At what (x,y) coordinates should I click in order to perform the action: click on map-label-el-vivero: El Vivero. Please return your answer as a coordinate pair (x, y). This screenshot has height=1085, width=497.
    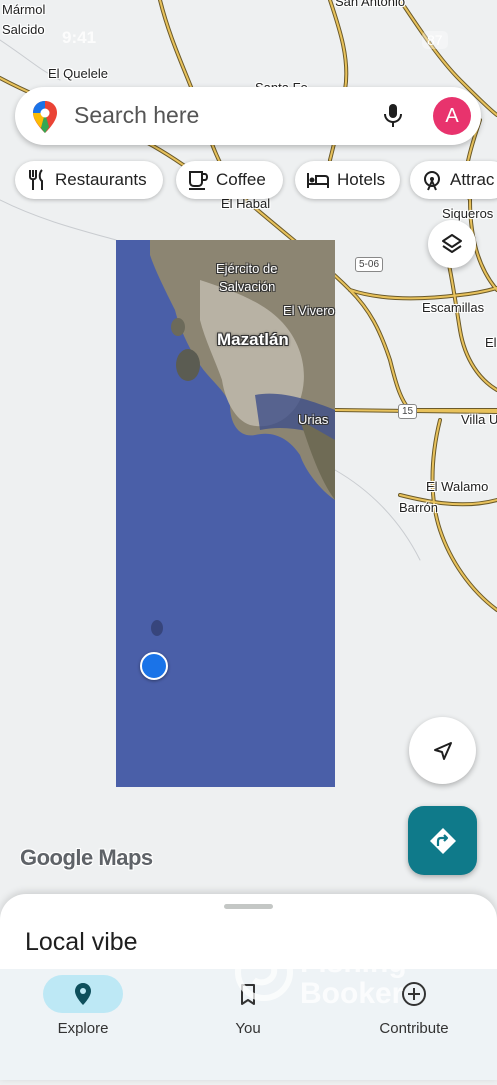
    Looking at the image, I should click on (309, 310).